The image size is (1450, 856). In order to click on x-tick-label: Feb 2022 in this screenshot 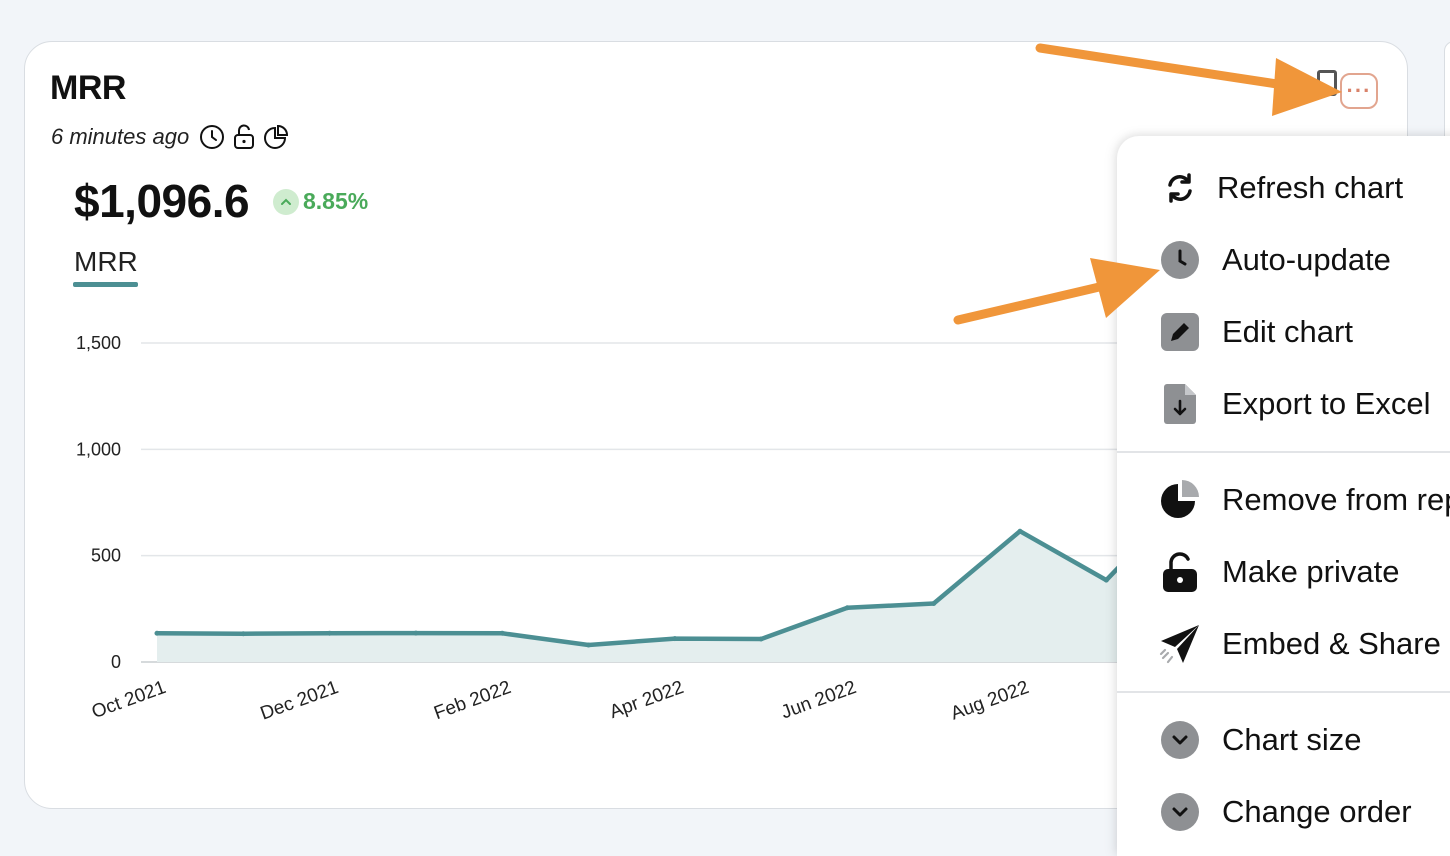, I will do `click(472, 700)`.